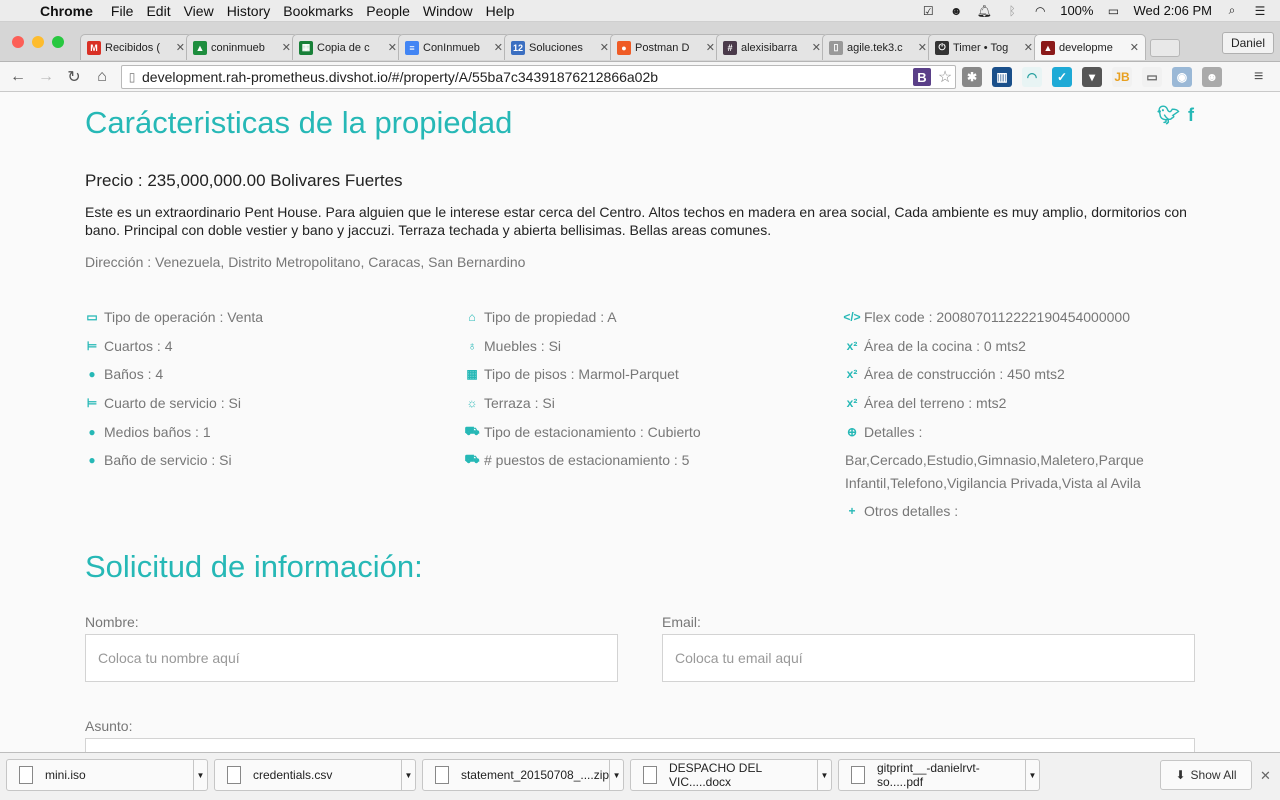  Describe the element at coordinates (454, 11) in the screenshot. I see `menu-window: Window` at that location.